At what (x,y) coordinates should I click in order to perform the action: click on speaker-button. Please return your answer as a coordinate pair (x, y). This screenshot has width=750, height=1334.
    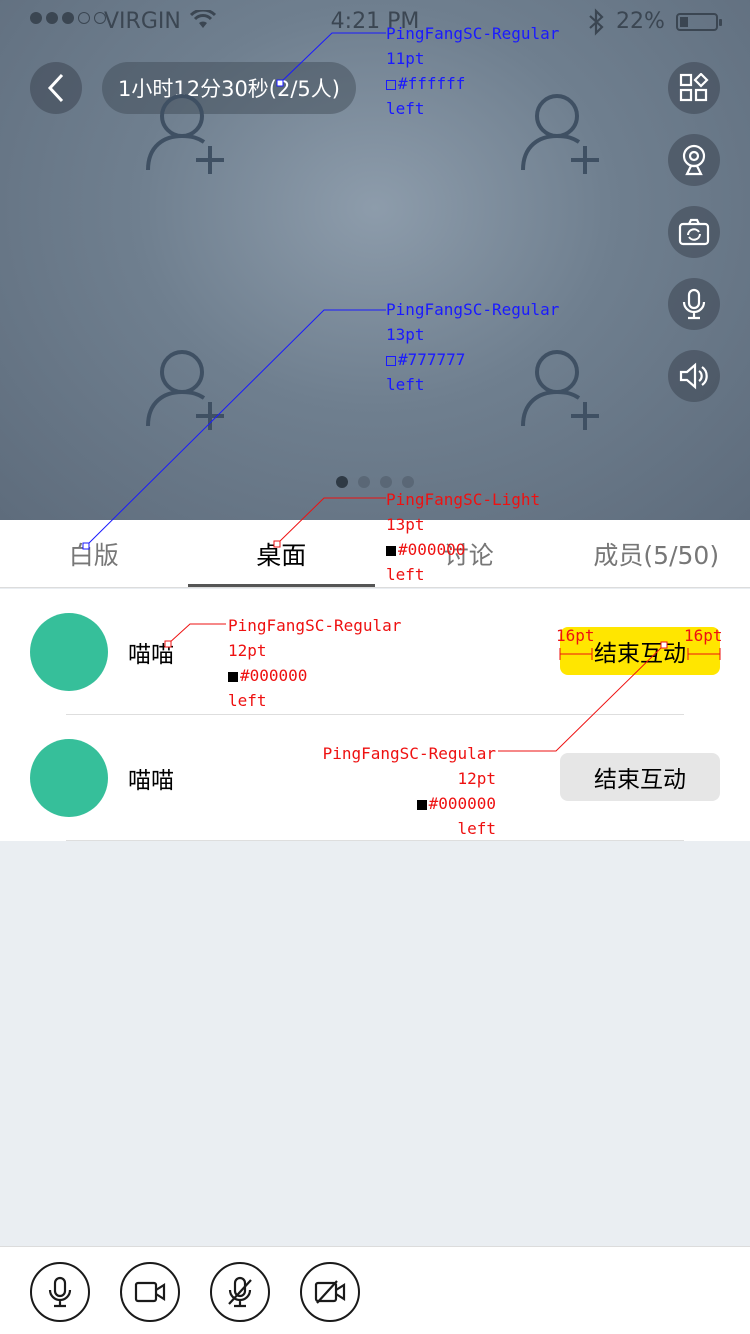
    Looking at the image, I should click on (694, 376).